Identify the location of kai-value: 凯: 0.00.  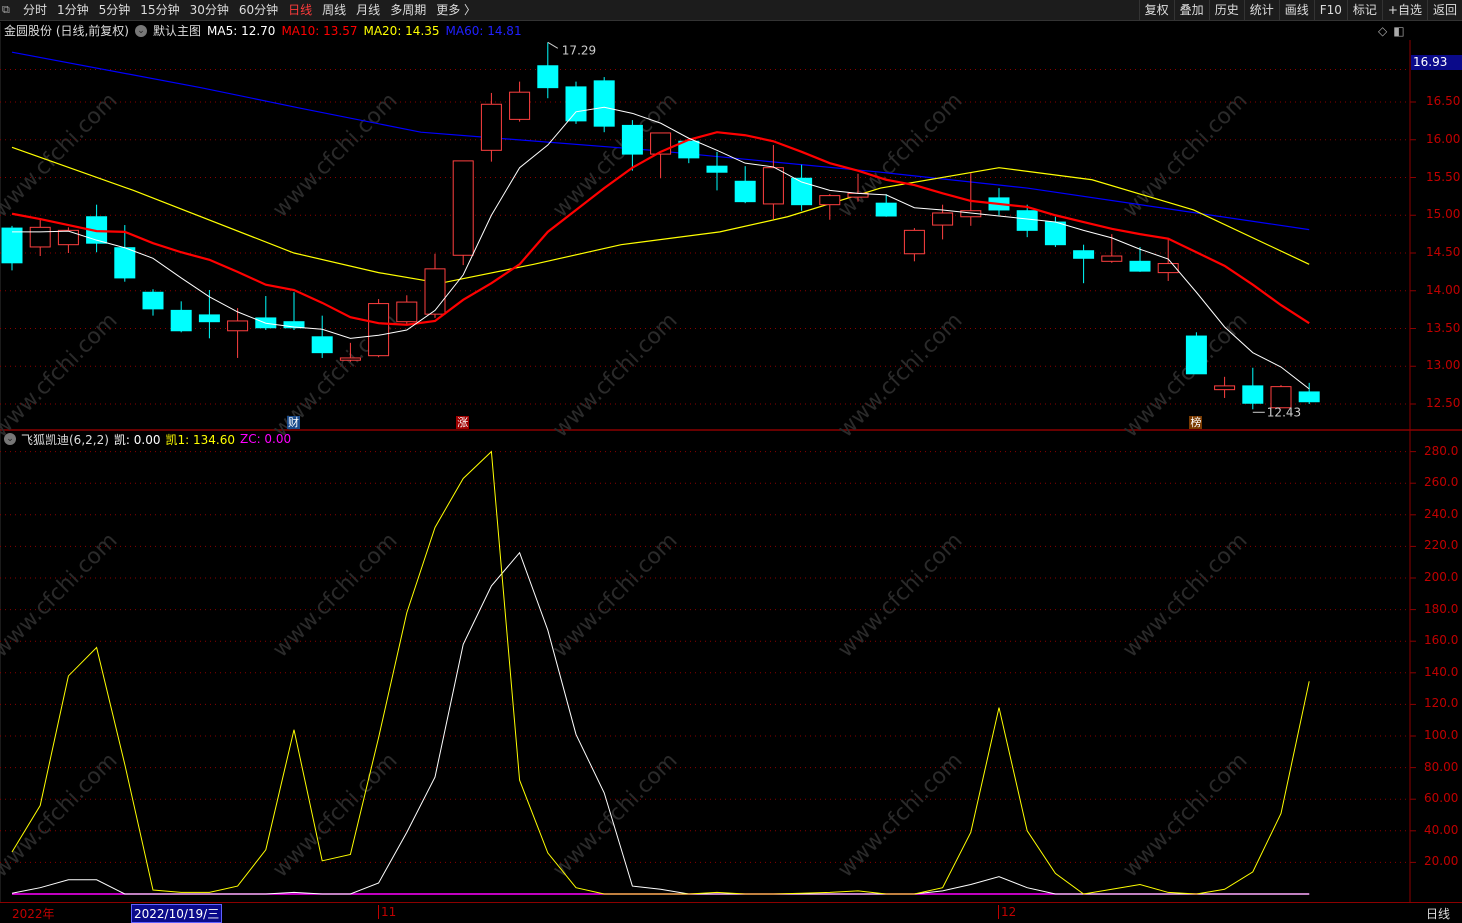
(137, 439).